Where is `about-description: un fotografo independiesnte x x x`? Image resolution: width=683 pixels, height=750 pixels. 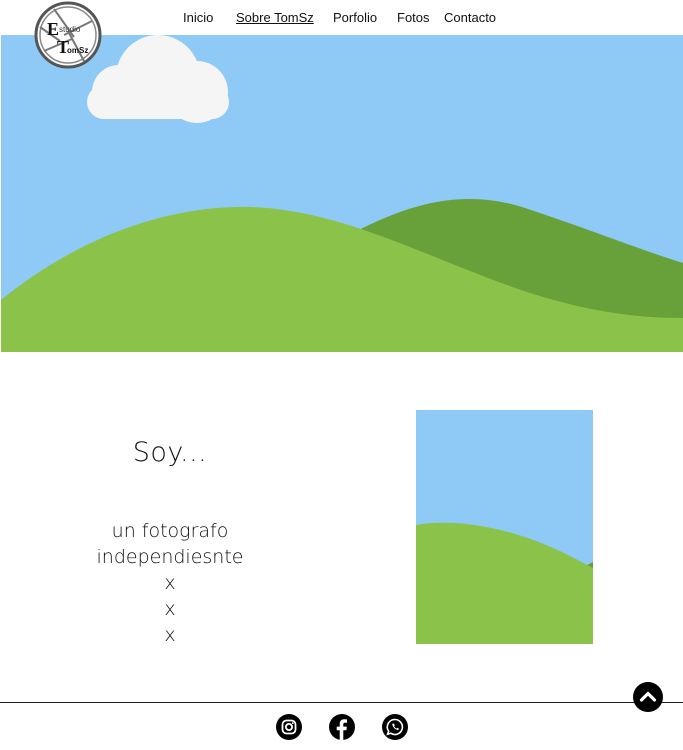
about-description: un fotografo independiesnte x x x is located at coordinates (170, 583).